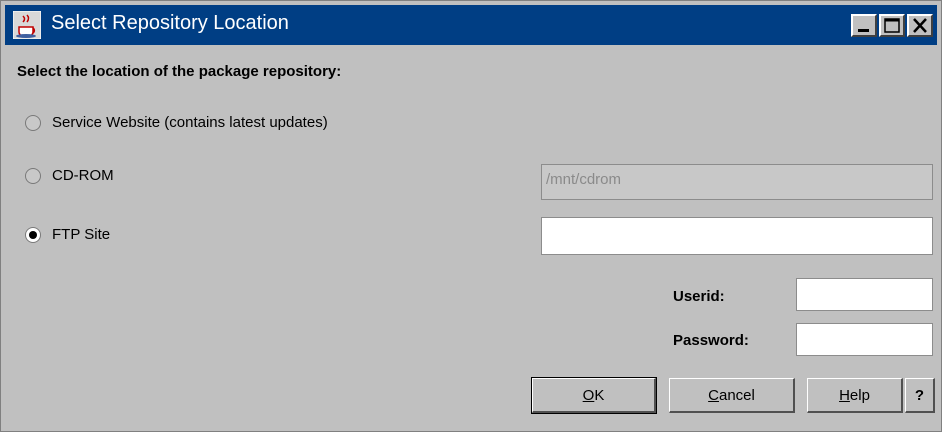  I want to click on window-title: Select Repository Location, so click(170, 23).